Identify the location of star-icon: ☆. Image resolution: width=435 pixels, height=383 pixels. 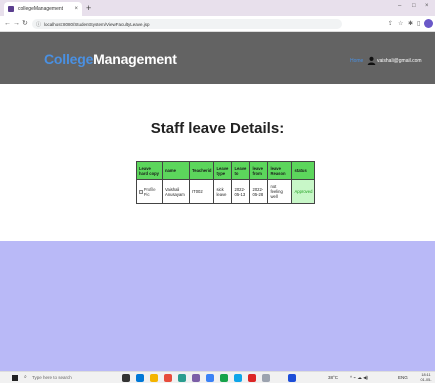
(400, 24).